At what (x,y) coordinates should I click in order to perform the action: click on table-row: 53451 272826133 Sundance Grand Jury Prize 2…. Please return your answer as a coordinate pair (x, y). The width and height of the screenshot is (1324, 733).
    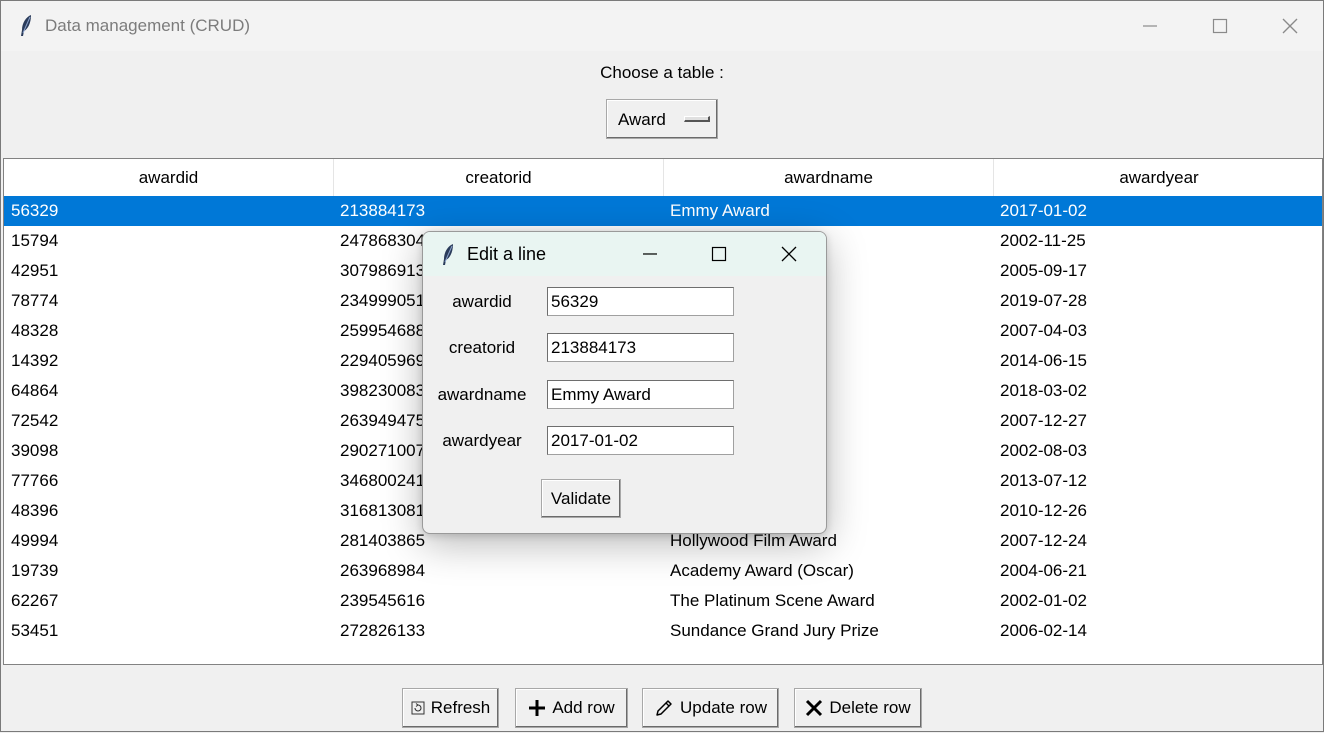
    Looking at the image, I should click on (663, 631).